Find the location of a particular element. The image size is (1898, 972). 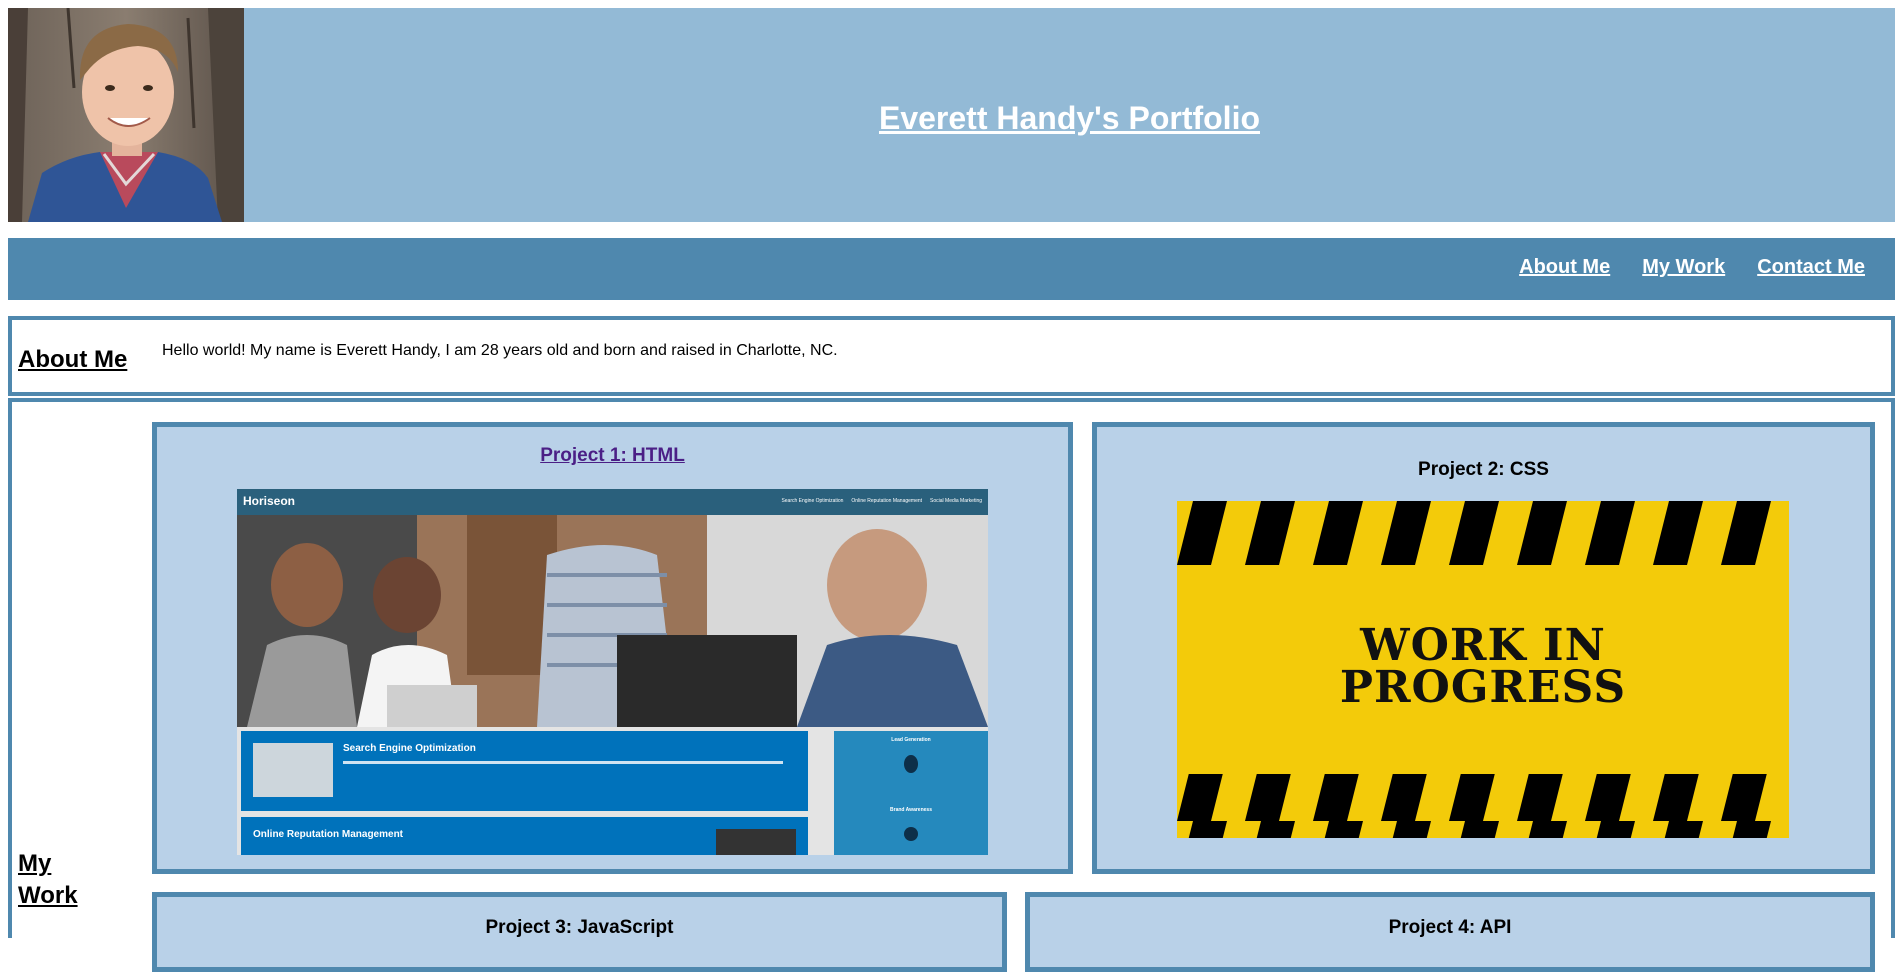

main-nav: About Me My Work Contact Me is located at coordinates (951, 269).